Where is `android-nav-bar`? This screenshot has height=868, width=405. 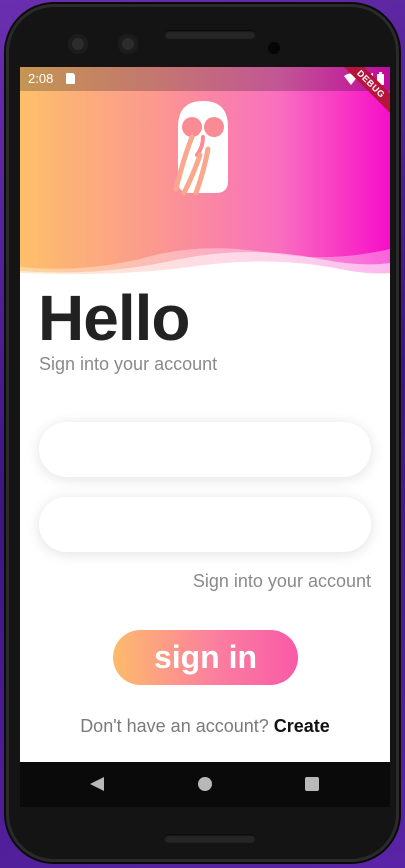
android-nav-bar is located at coordinates (205, 784).